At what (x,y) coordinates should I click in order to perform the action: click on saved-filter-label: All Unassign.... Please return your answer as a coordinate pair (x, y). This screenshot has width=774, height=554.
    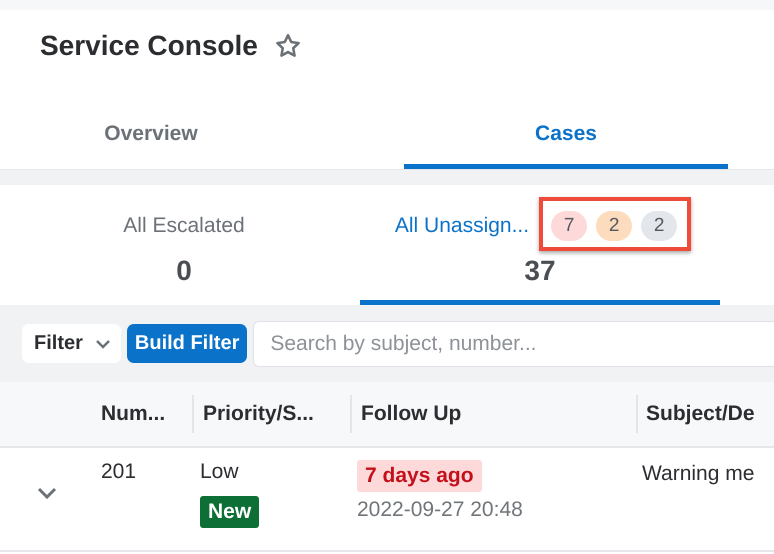
    Looking at the image, I should click on (462, 226).